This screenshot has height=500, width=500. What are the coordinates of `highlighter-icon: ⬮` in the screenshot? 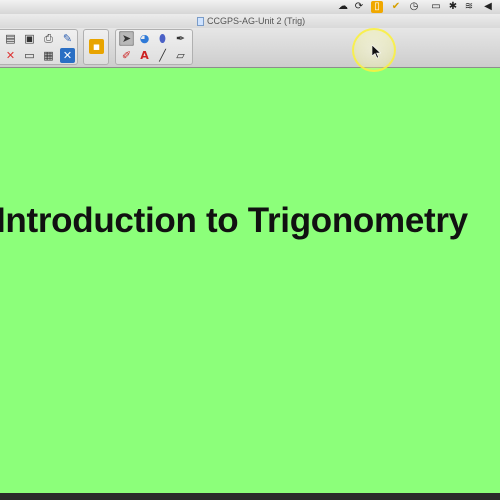 It's located at (162, 38).